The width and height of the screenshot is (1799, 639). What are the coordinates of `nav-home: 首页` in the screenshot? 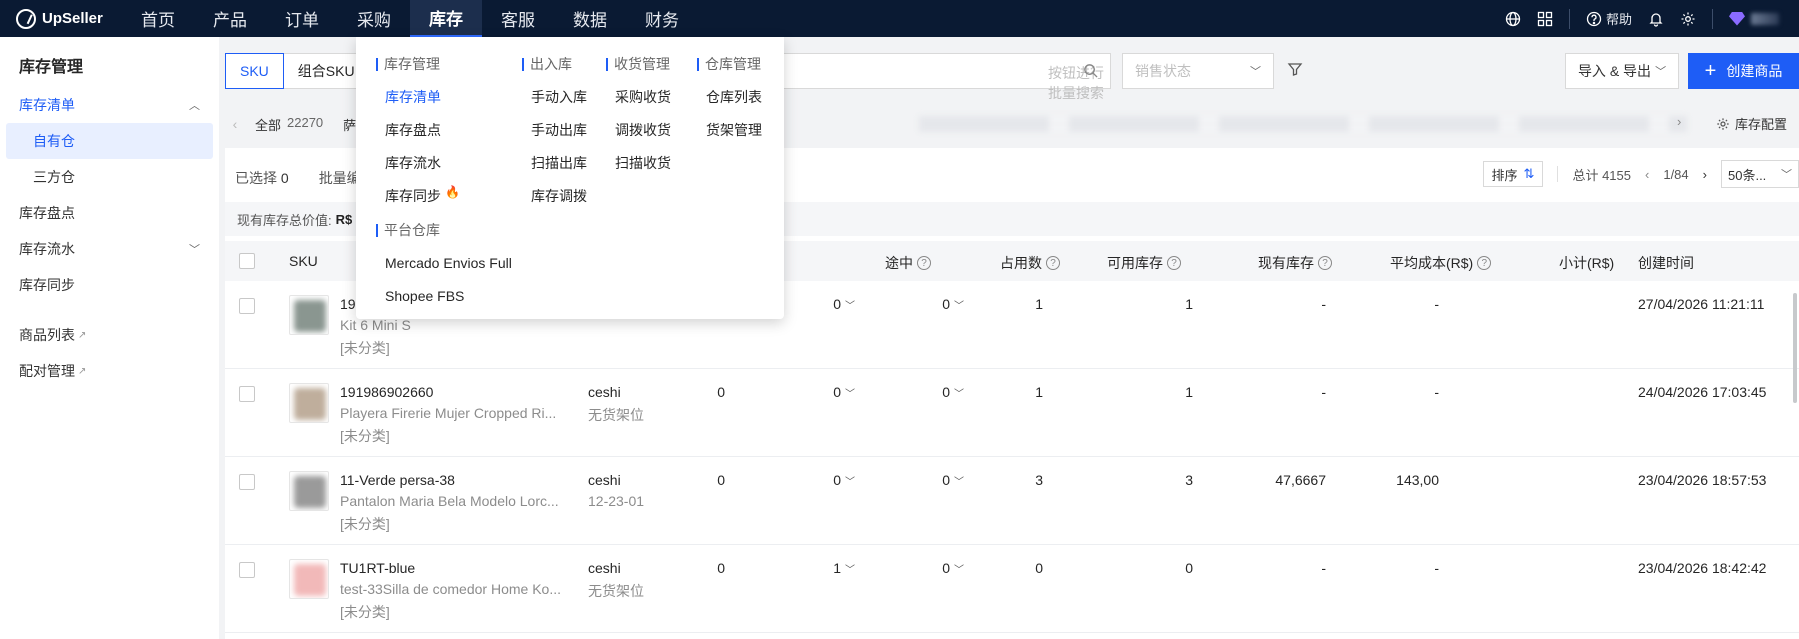 It's located at (158, 18).